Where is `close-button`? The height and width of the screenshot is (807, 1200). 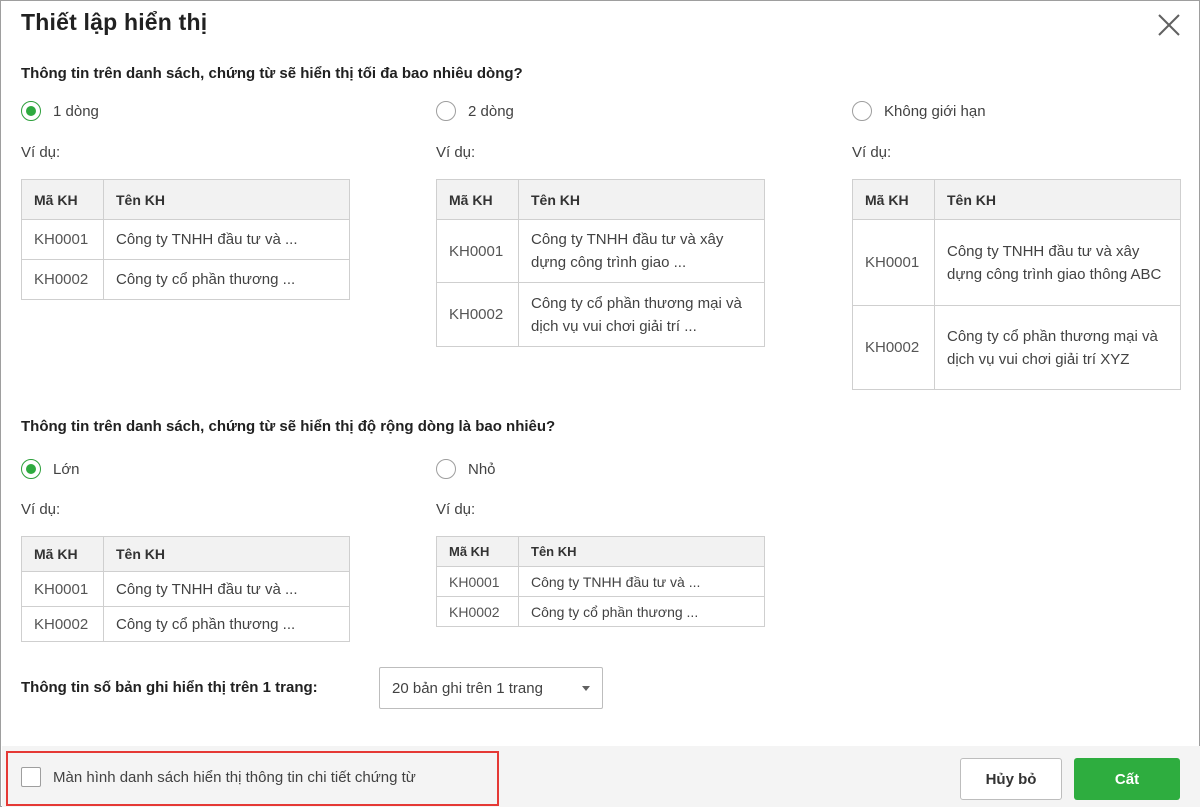 close-button is located at coordinates (1169, 25).